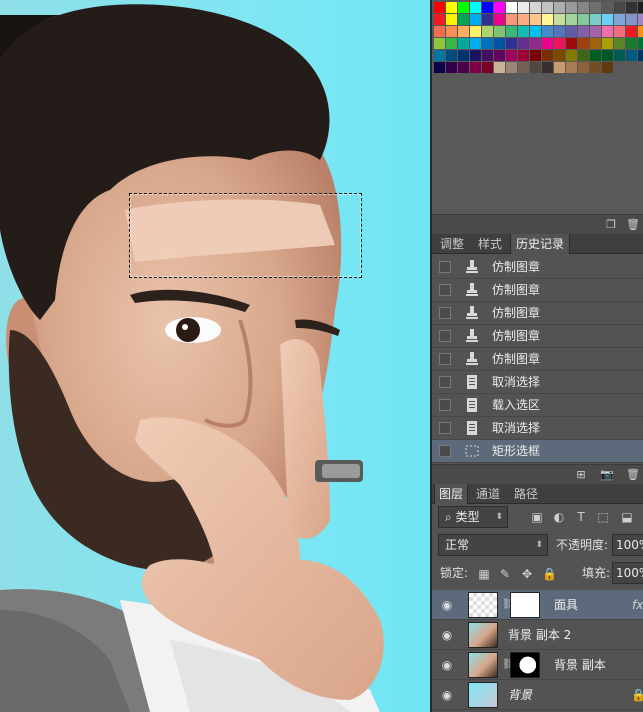 The height and width of the screenshot is (712, 643). I want to click on trash-icon: 🗑, so click(633, 475).